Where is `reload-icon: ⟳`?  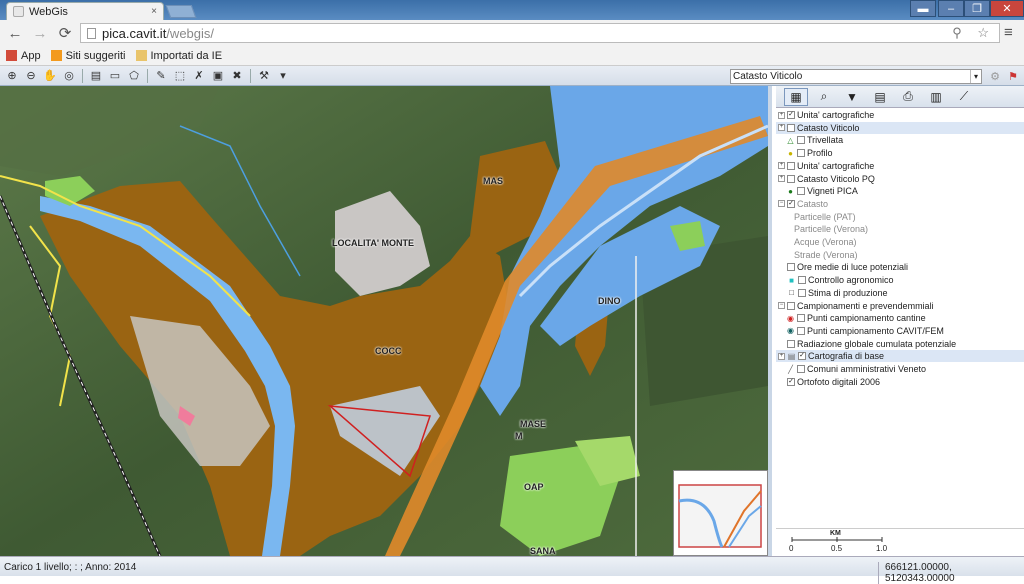
reload-icon: ⟳ is located at coordinates (65, 33).